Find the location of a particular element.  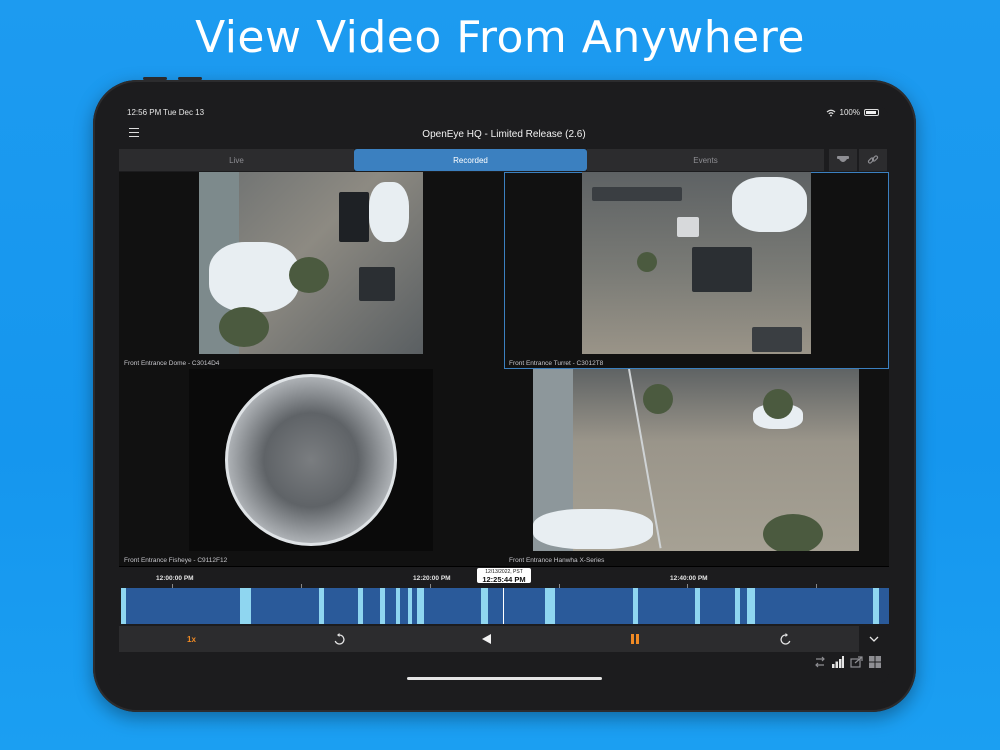

playhead-line is located at coordinates (503, 606).